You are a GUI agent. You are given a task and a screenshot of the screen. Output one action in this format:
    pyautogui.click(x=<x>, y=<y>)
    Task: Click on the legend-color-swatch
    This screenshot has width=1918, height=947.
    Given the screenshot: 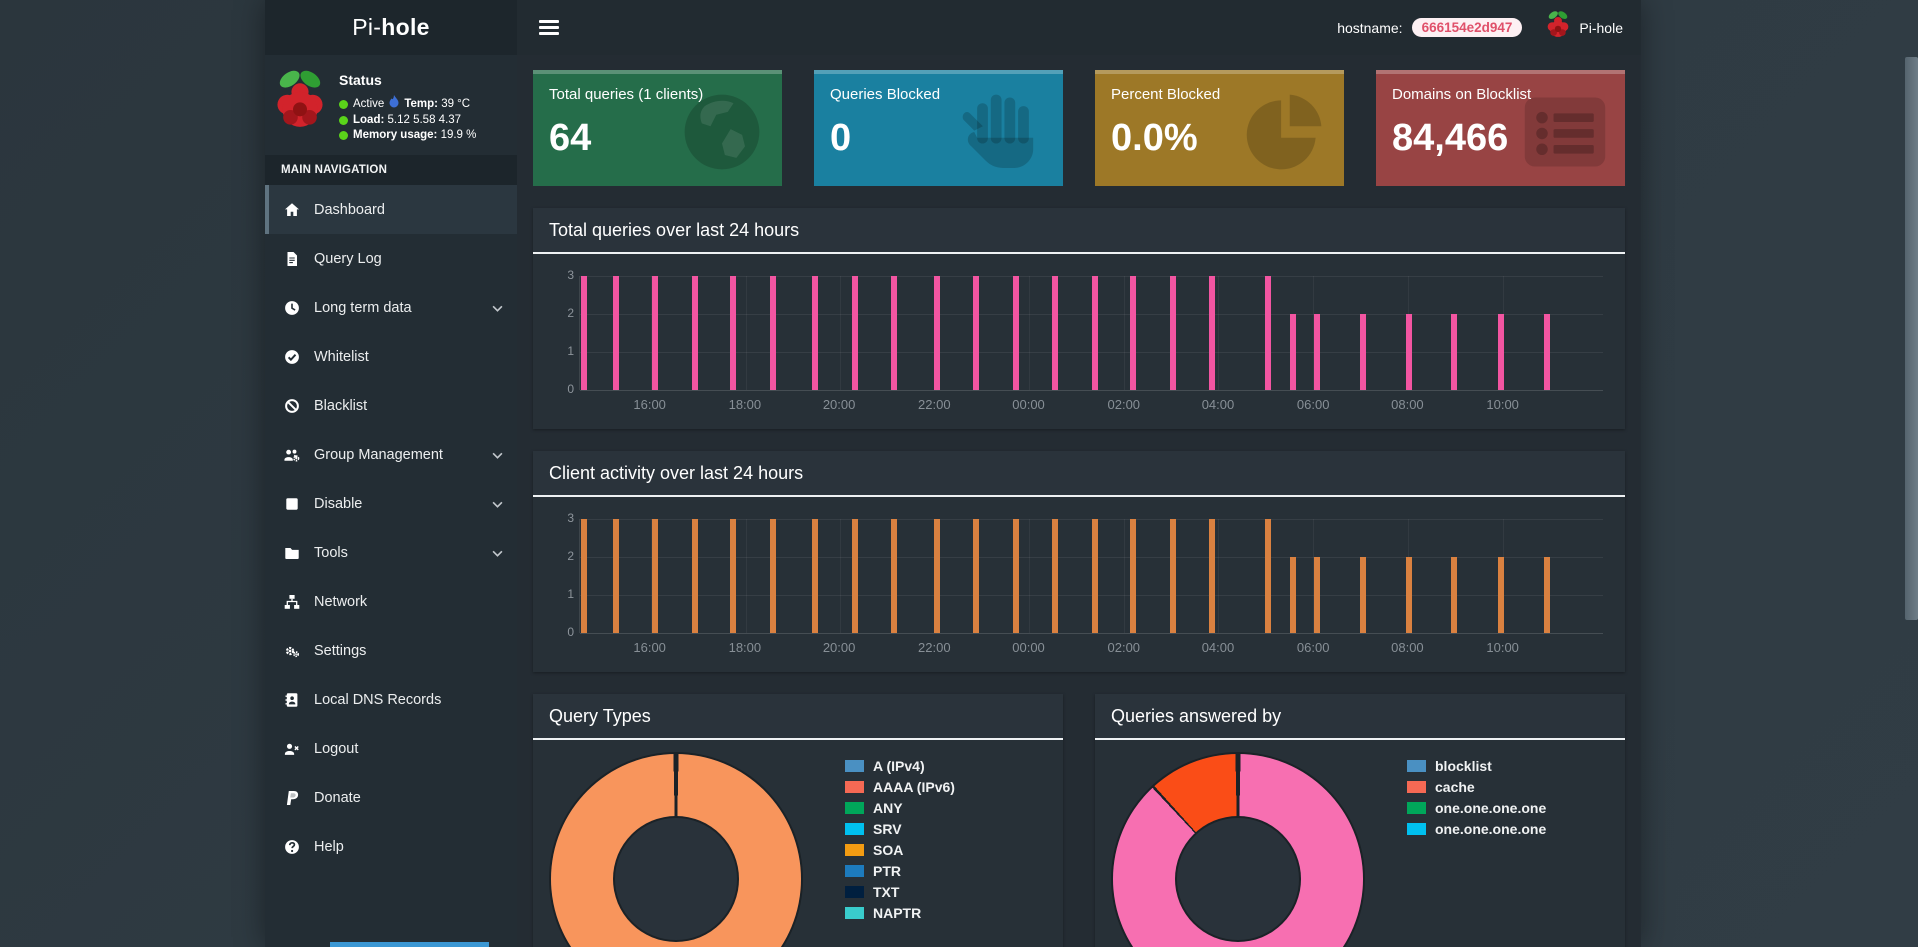 What is the action you would take?
    pyautogui.click(x=854, y=807)
    